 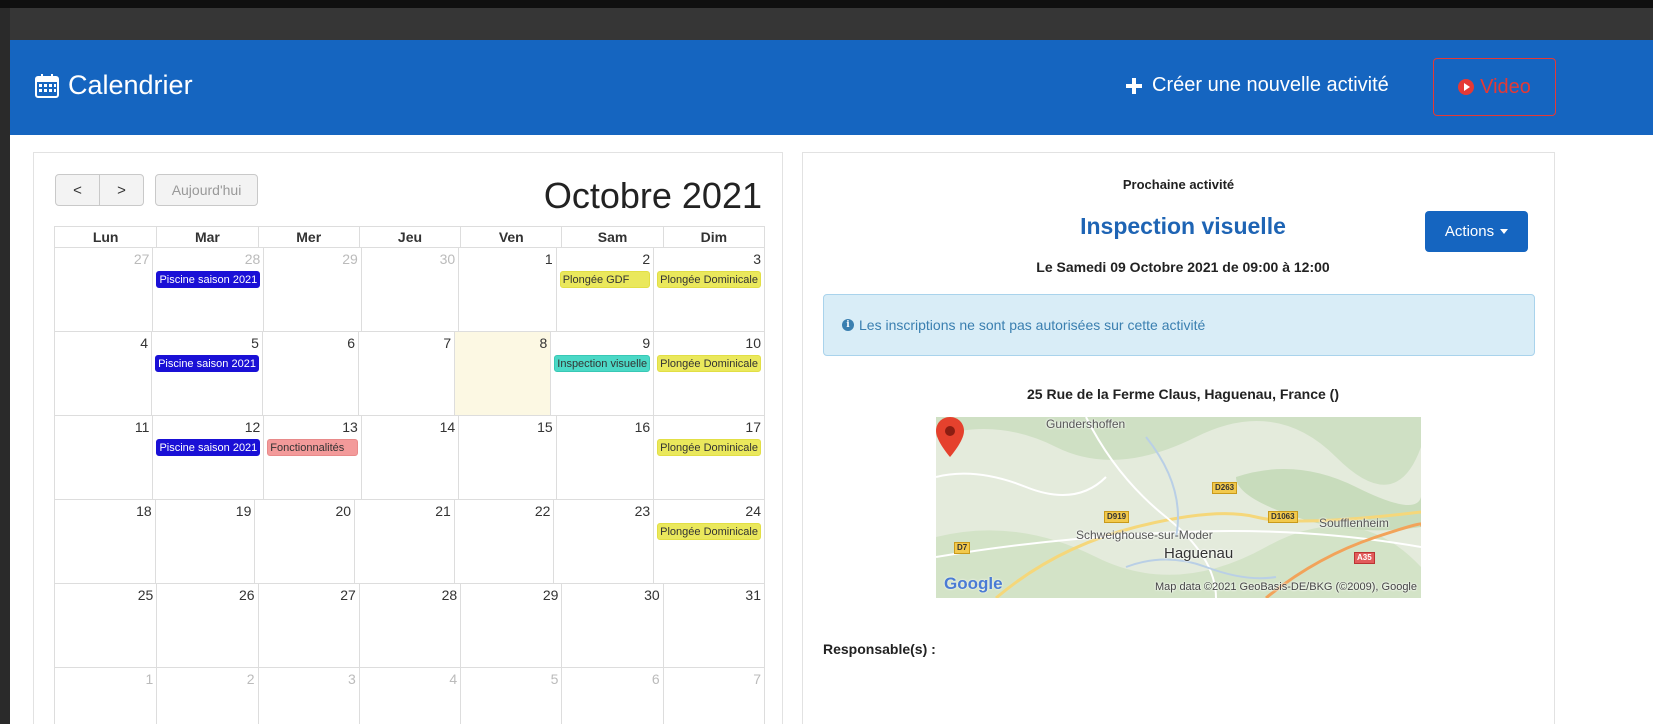 I want to click on day-cell: 3 Plongée Dominicale, so click(x=708, y=289).